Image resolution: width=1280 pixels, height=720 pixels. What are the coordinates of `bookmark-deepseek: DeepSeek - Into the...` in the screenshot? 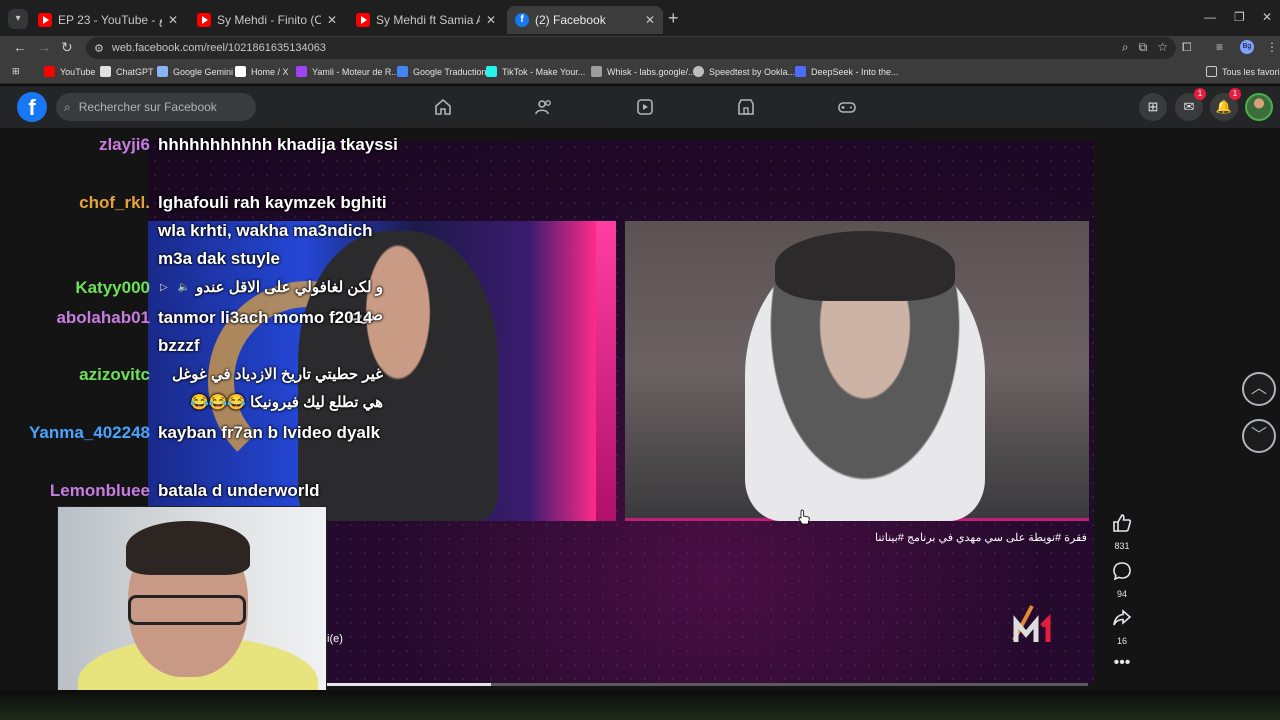 It's located at (847, 71).